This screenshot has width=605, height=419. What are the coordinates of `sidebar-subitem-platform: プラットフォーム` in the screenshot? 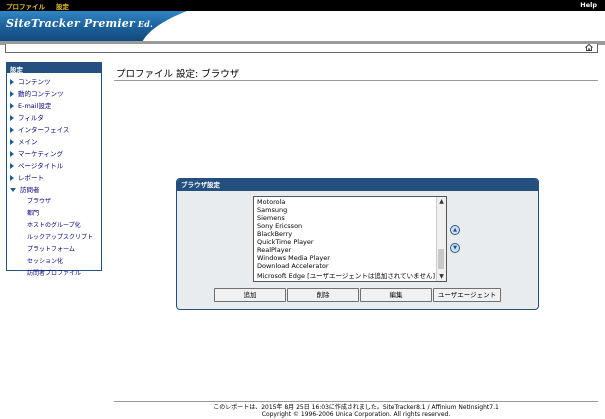 It's located at (51, 248).